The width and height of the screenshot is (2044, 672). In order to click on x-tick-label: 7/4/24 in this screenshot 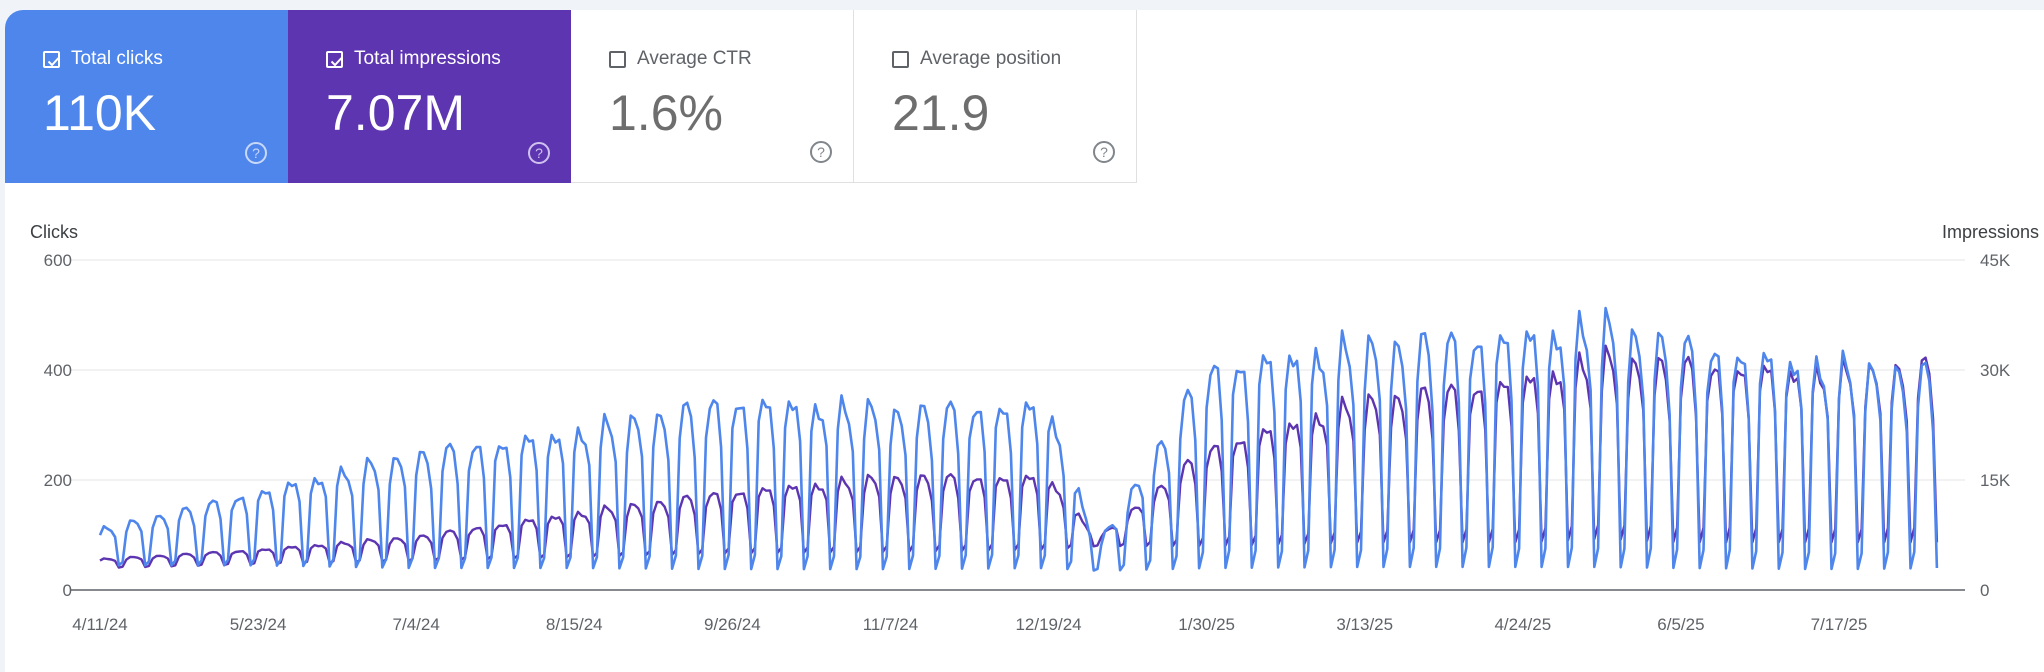, I will do `click(416, 624)`.